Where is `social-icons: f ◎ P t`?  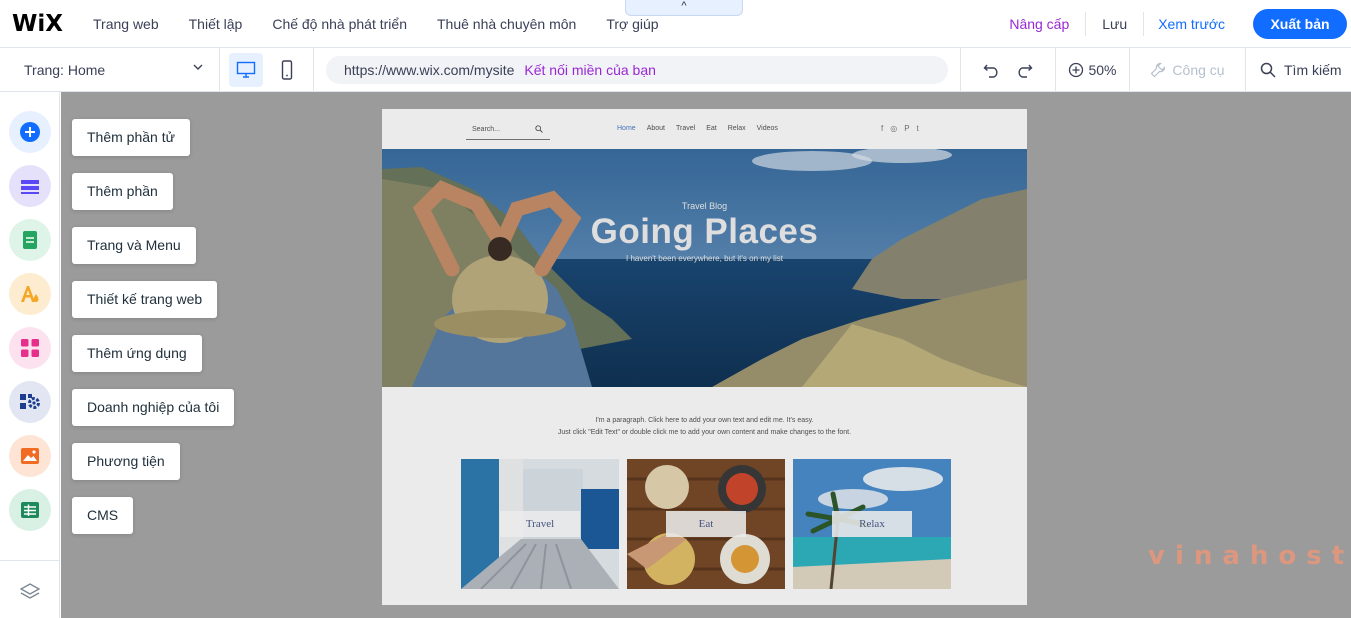
social-icons: f ◎ P t is located at coordinates (900, 128).